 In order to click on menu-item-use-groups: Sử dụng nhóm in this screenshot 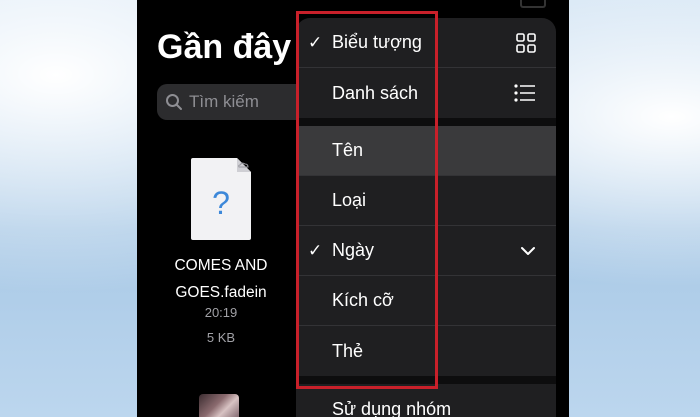, I will do `click(426, 400)`.